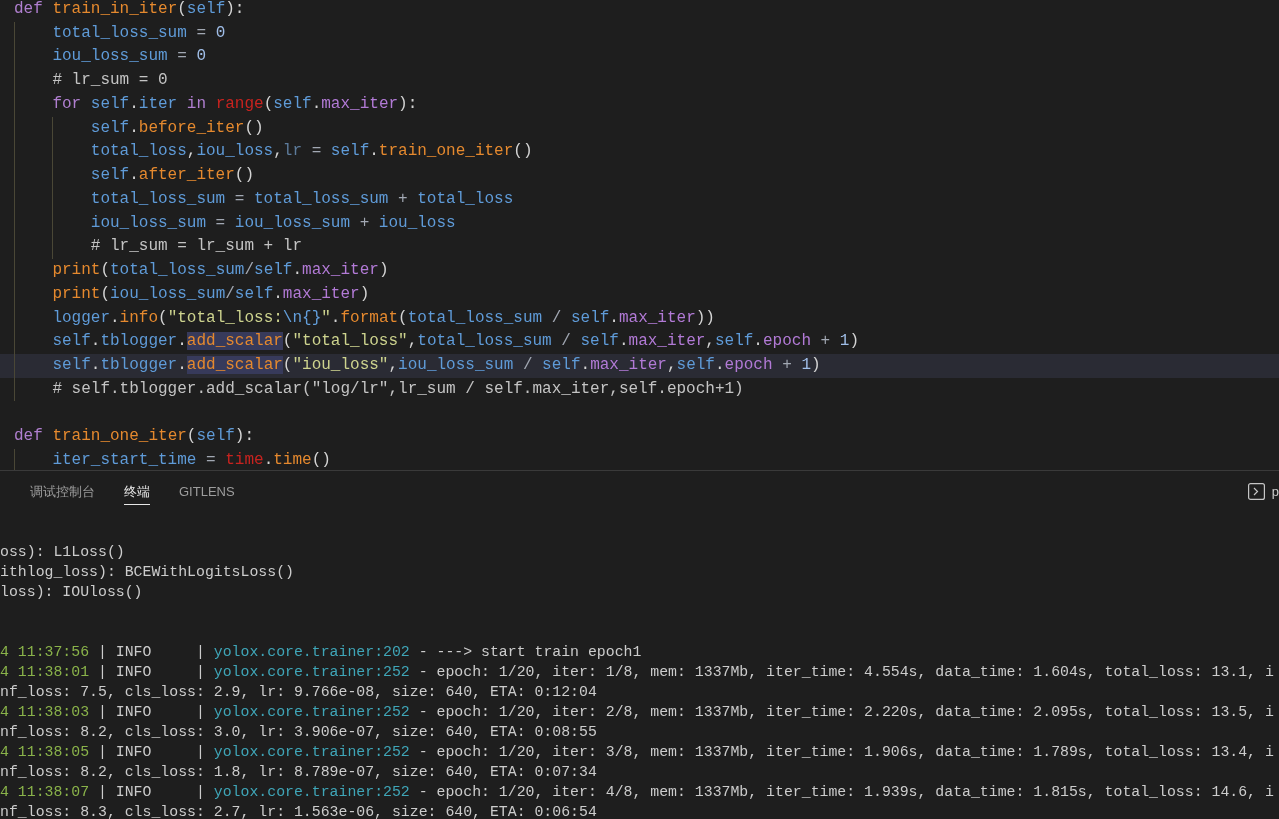 This screenshot has width=1279, height=819. I want to click on code-line: # lr_sum = lr_sum + lr, so click(196, 247).